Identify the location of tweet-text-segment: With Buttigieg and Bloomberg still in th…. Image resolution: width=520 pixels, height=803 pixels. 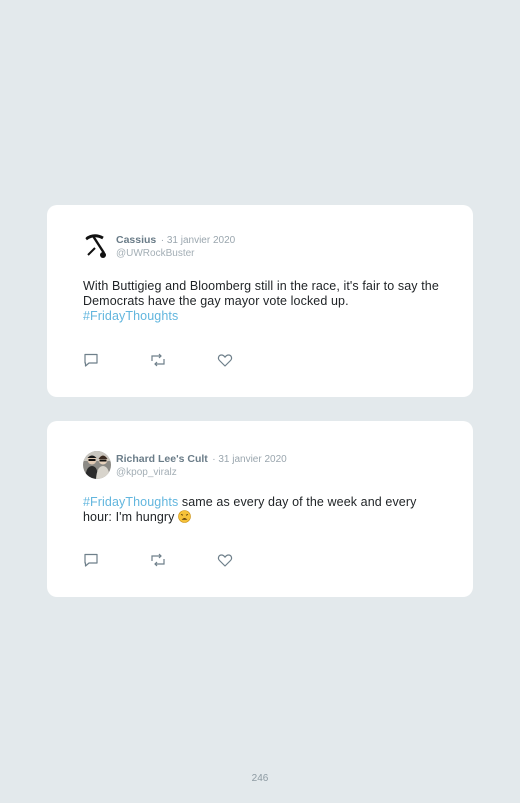
(261, 293).